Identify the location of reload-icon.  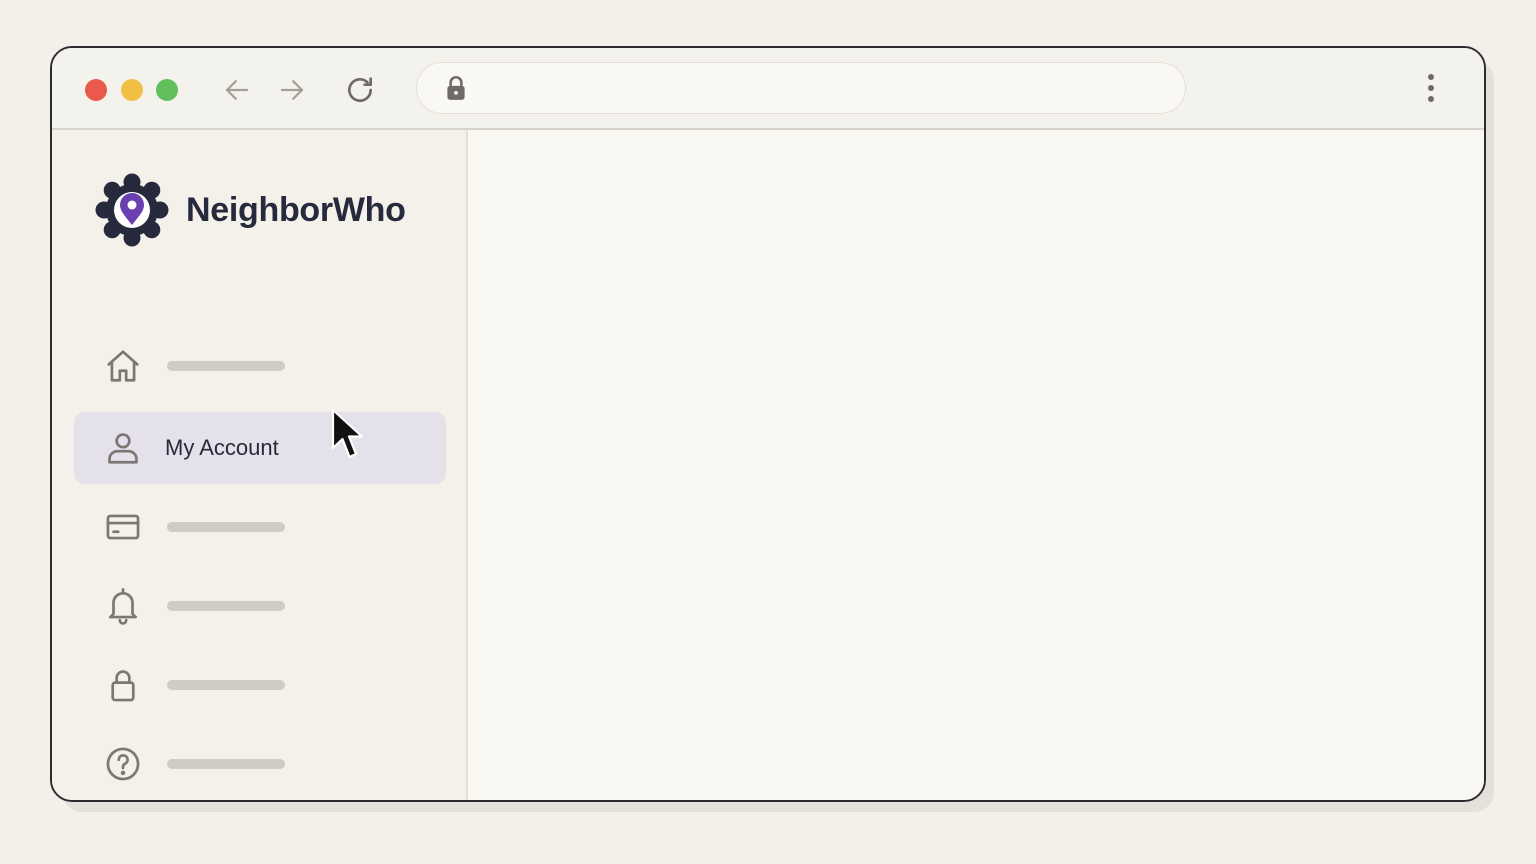
(360, 89).